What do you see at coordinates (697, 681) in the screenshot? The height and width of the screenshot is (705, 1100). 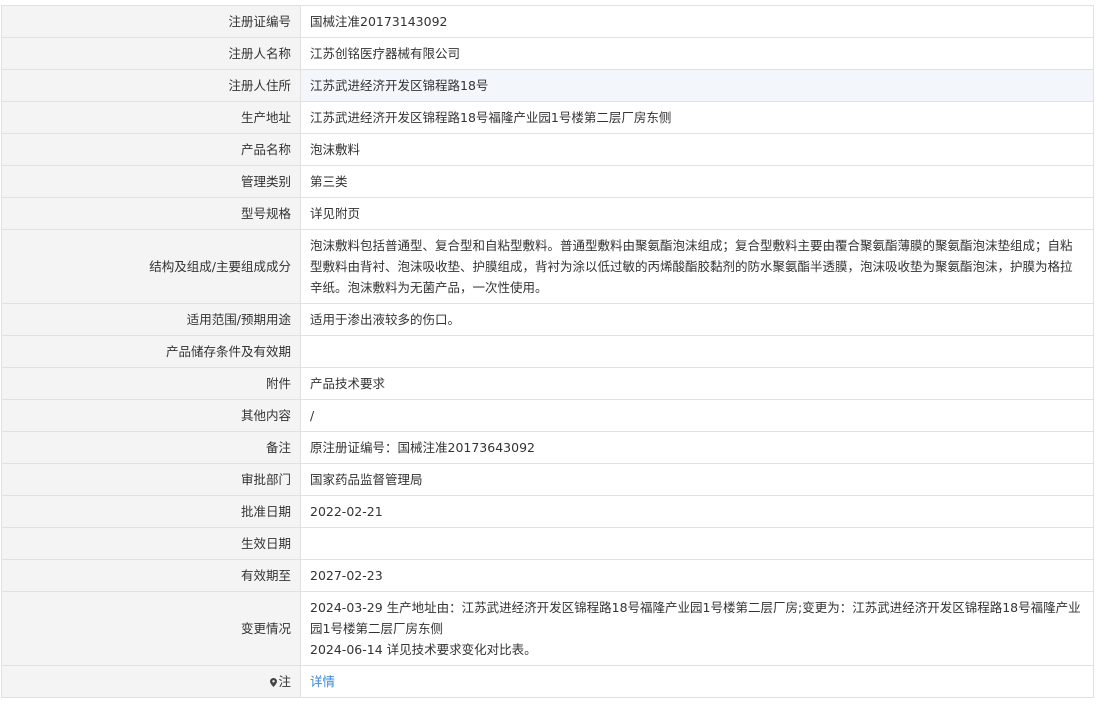 I see `note-value: 详情` at bounding box center [697, 681].